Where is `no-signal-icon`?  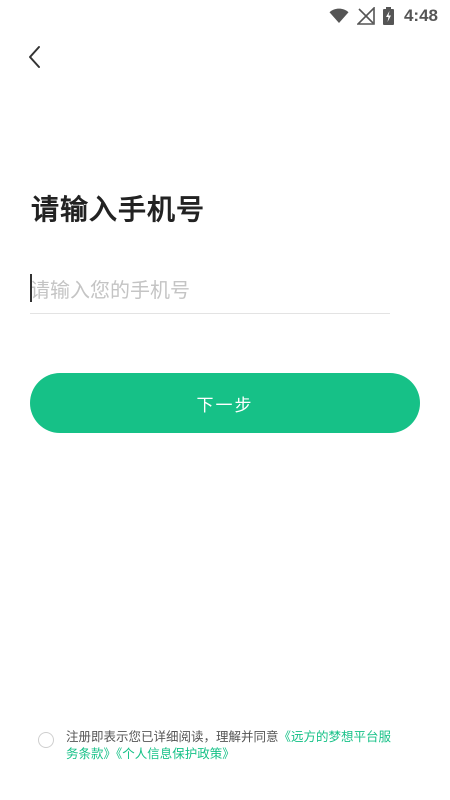
no-signal-icon is located at coordinates (365, 16).